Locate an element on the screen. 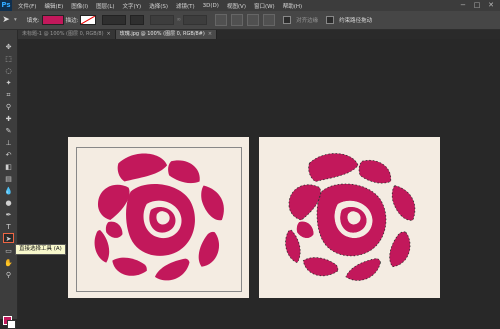  menu-edit: 编辑(E) is located at coordinates (53, 6).